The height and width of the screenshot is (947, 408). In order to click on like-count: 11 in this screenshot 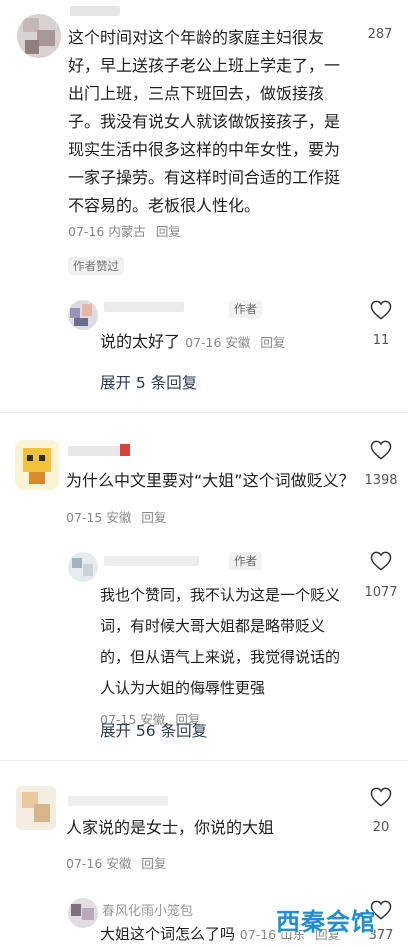, I will do `click(381, 340)`.